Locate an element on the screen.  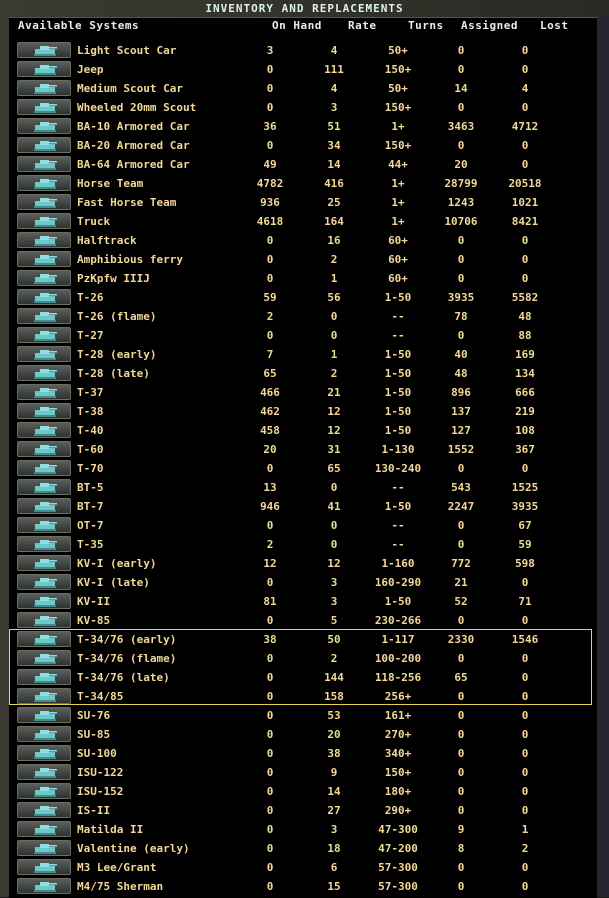
cell-assigned: 2247 is located at coordinates (461, 506).